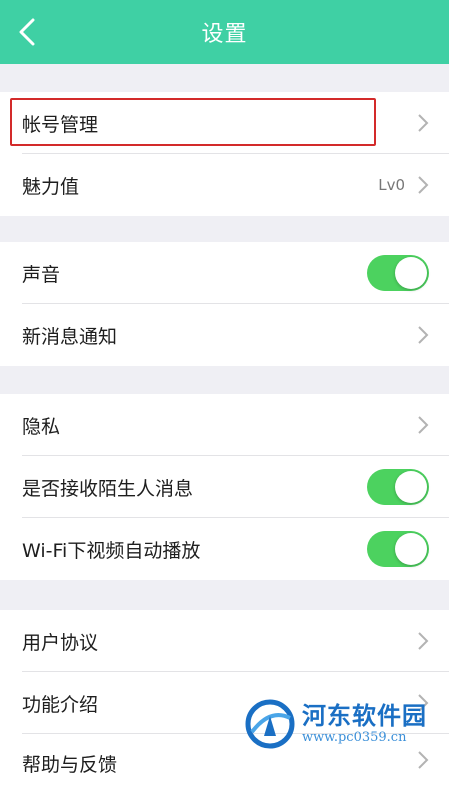 Image resolution: width=449 pixels, height=796 pixels. Describe the element at coordinates (270, 724) in the screenshot. I see `watermark-logo-icon` at that location.